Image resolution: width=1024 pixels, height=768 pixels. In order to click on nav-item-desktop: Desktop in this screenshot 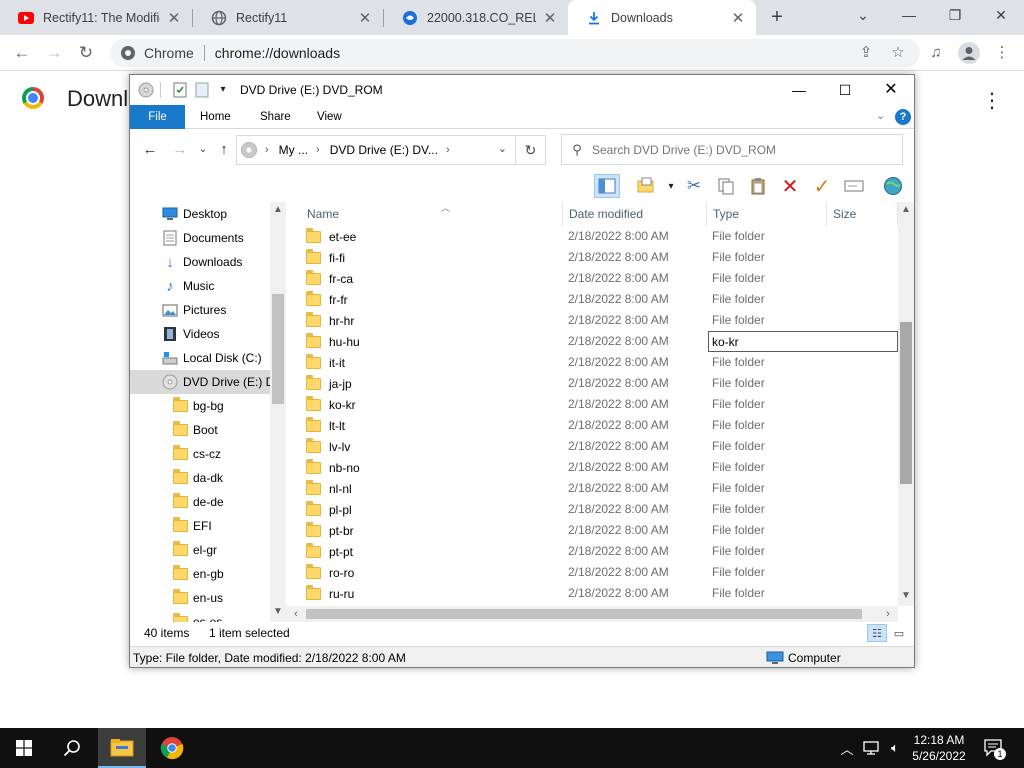, I will do `click(200, 214)`.